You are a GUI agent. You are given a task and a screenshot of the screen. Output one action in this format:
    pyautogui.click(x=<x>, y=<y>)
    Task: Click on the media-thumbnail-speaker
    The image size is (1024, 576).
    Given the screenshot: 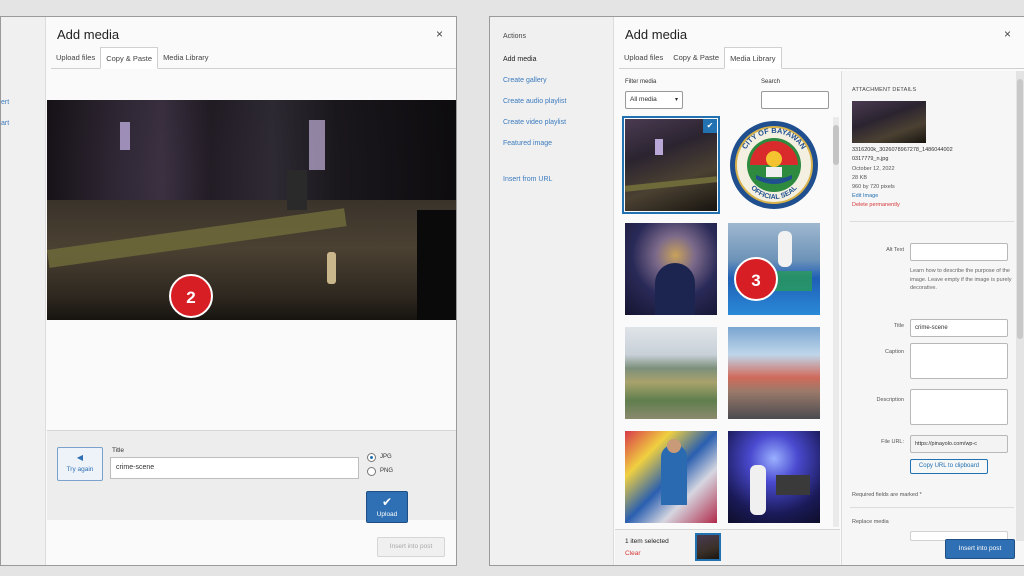 What is the action you would take?
    pyautogui.click(x=671, y=477)
    